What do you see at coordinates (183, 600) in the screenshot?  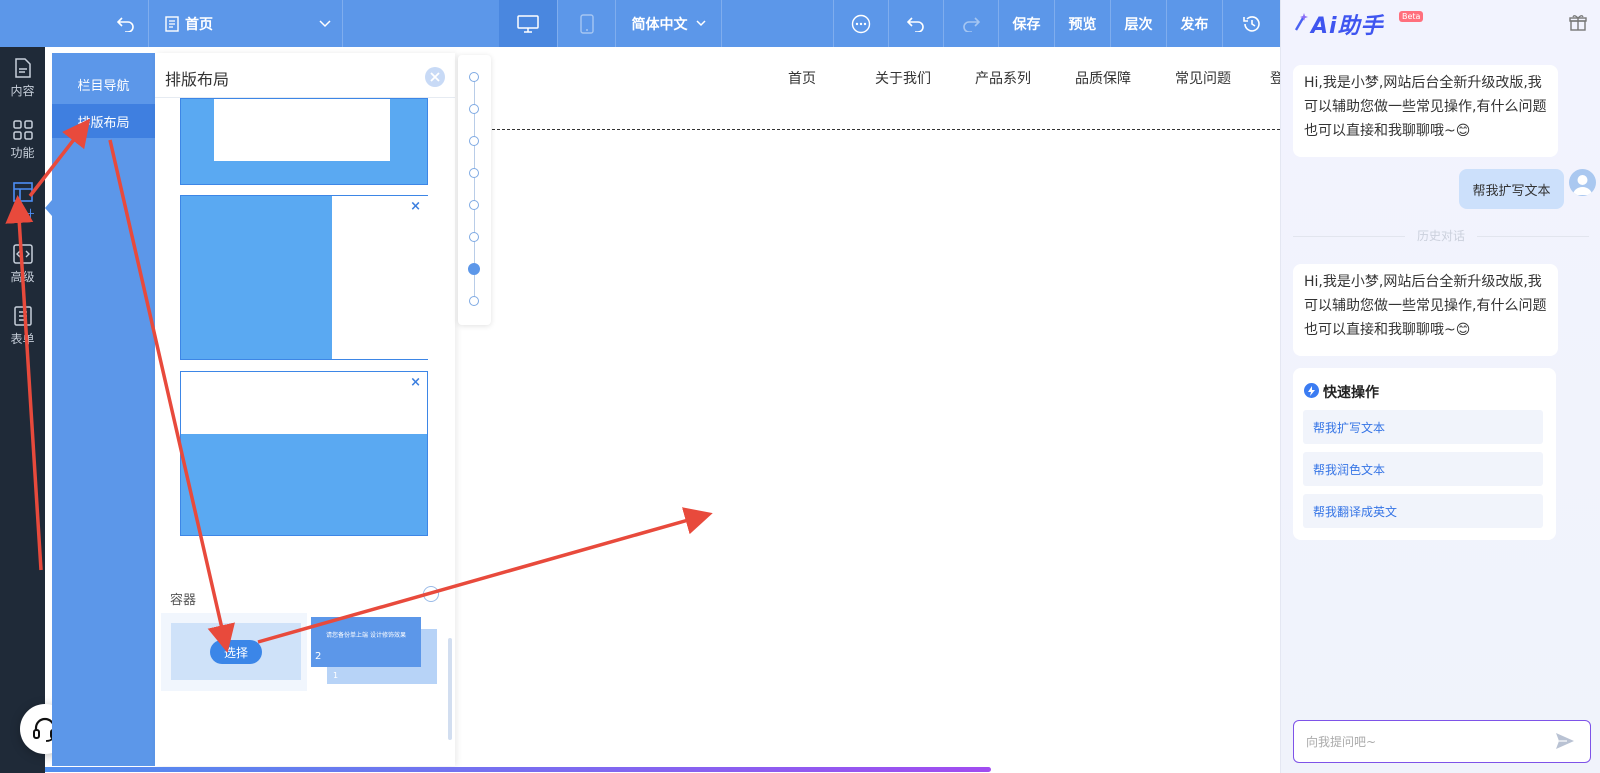 I see `container-section-label: 容器` at bounding box center [183, 600].